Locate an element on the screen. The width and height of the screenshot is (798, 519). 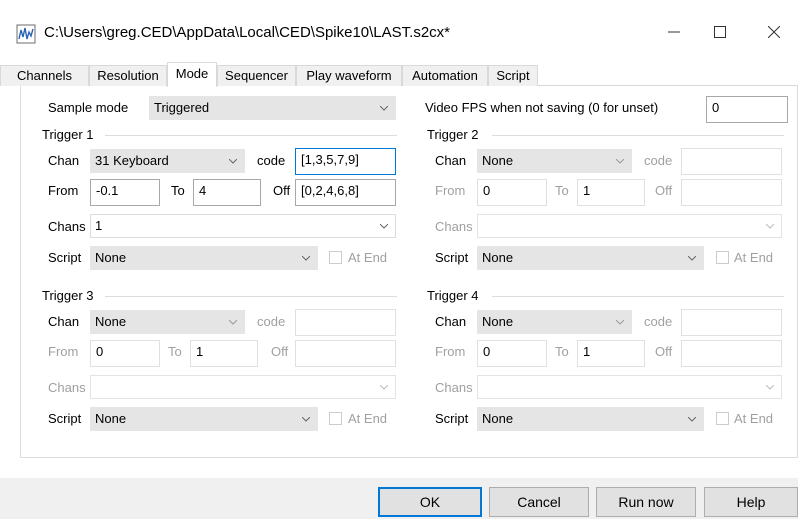
trigger-2-title: Trigger 2 is located at coordinates (453, 134).